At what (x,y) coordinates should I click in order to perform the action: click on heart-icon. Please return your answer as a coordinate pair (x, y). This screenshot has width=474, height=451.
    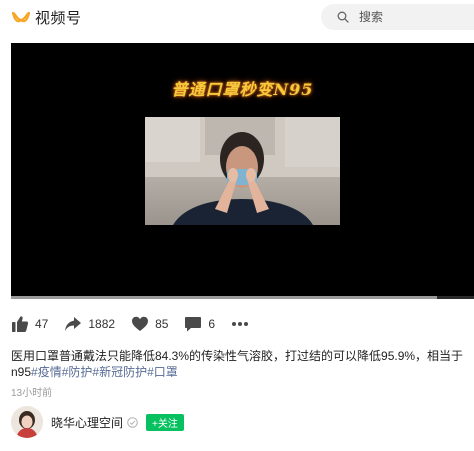
    Looking at the image, I should click on (140, 323).